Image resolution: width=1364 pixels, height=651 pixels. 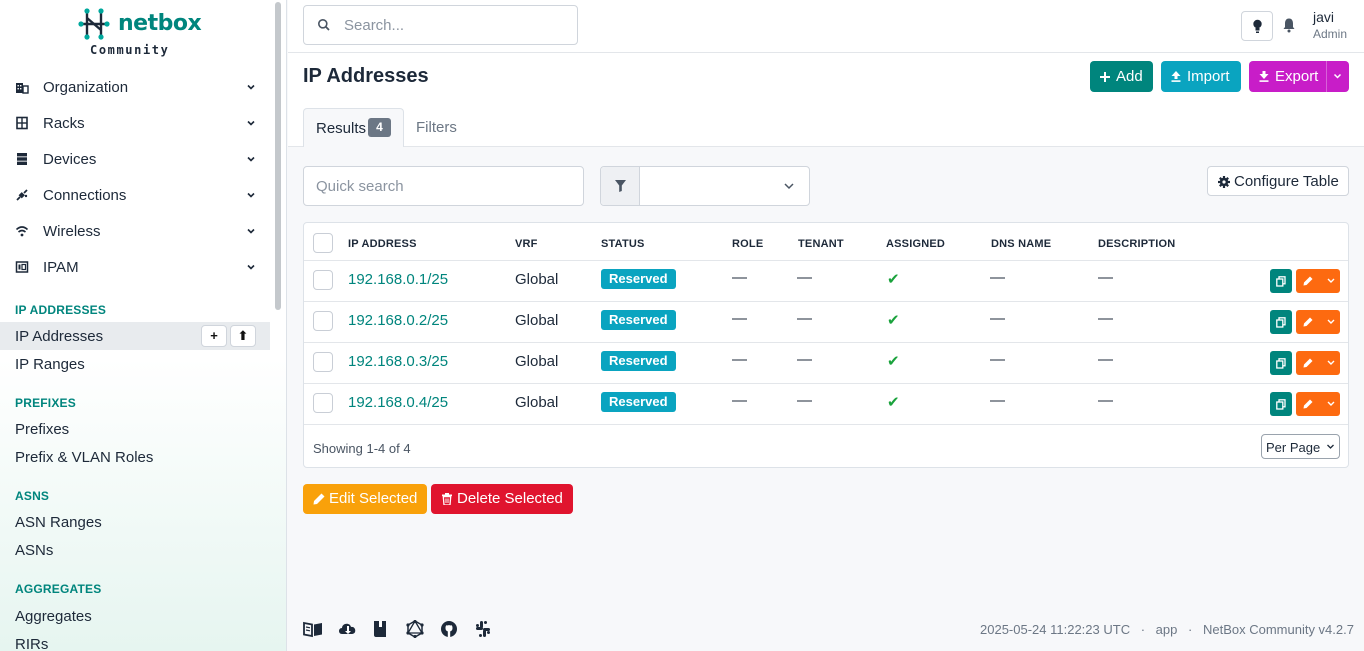 I want to click on configure-table-button: Configure Table, so click(x=1278, y=181).